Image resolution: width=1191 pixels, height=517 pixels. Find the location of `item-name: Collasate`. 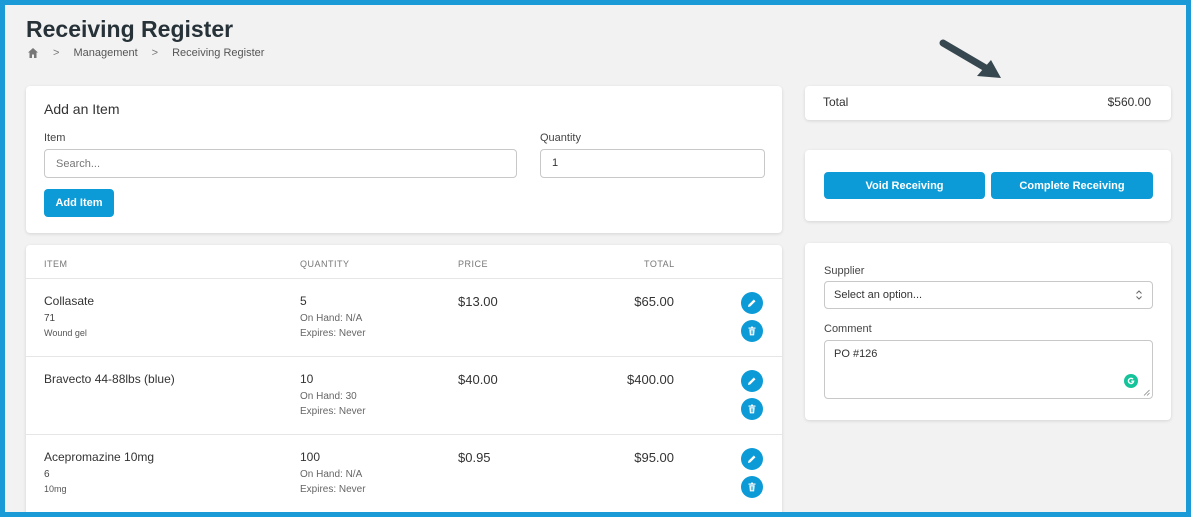

item-name: Collasate is located at coordinates (69, 301).